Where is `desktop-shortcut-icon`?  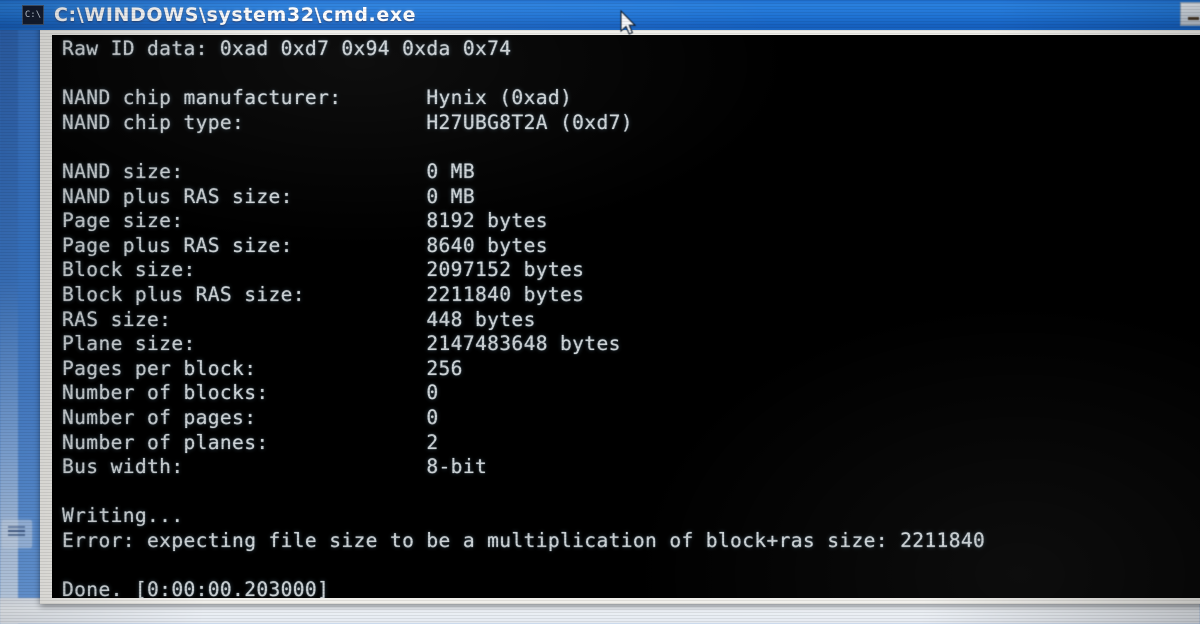
desktop-shortcut-icon is located at coordinates (17, 534).